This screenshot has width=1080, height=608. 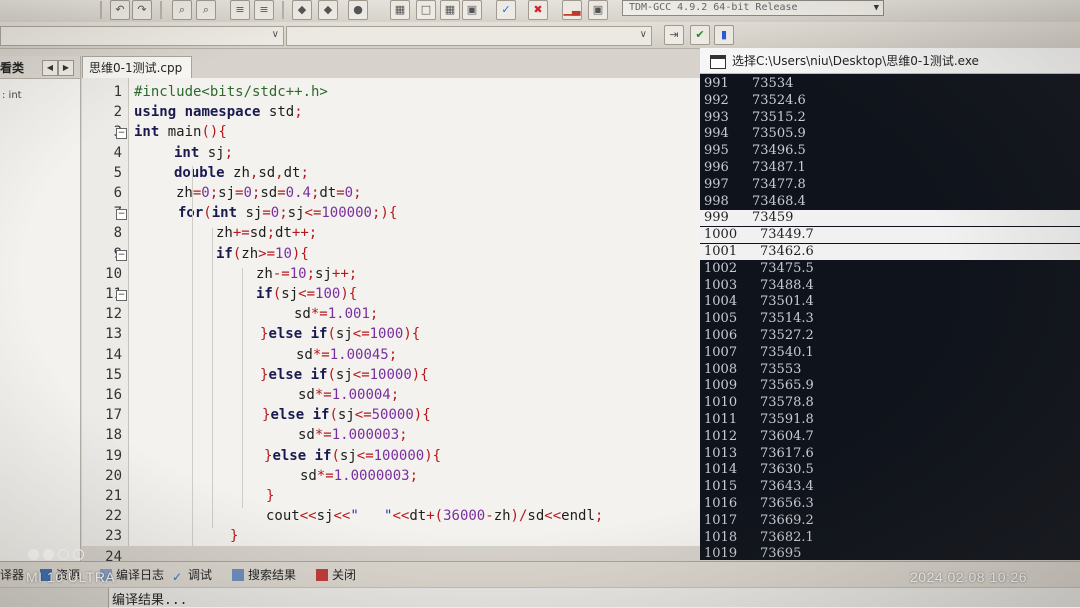 What do you see at coordinates (120, 10) in the screenshot?
I see `undo-icon: ↶` at bounding box center [120, 10].